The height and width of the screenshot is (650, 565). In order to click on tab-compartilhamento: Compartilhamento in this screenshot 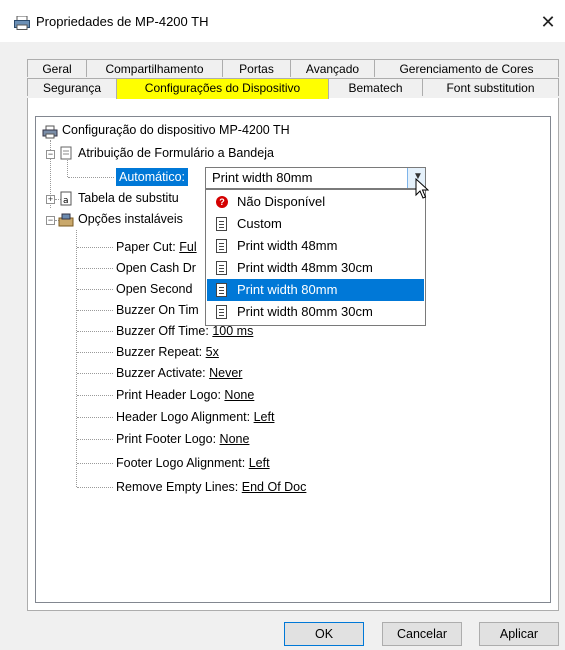, I will do `click(154, 68)`.